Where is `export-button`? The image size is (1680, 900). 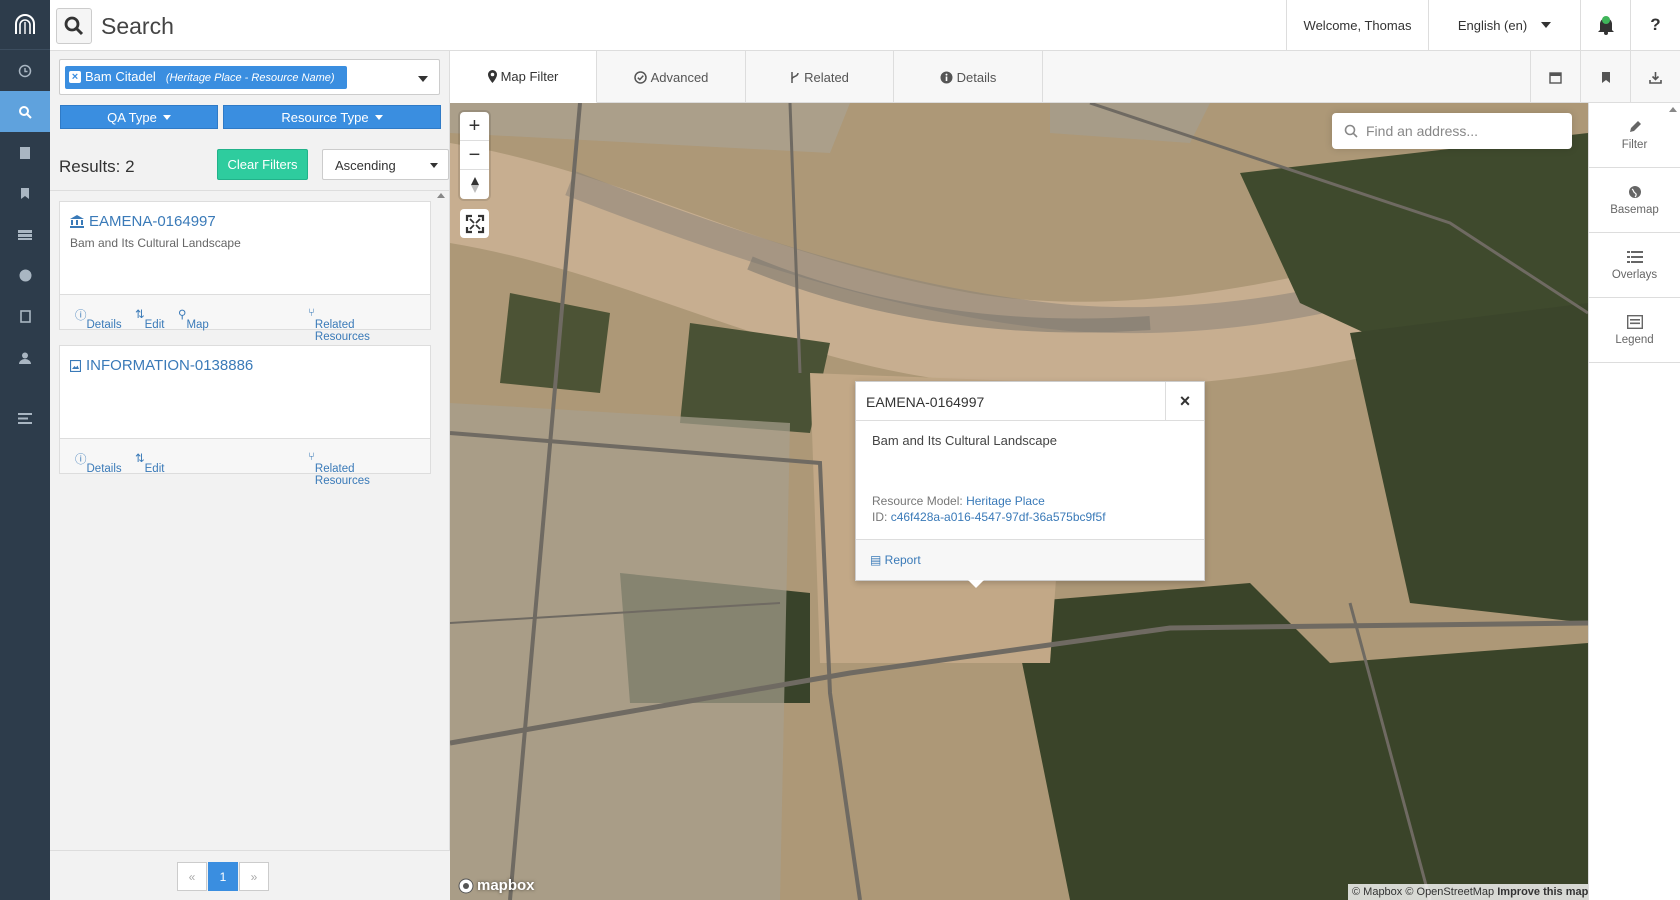
export-button is located at coordinates (1655, 77).